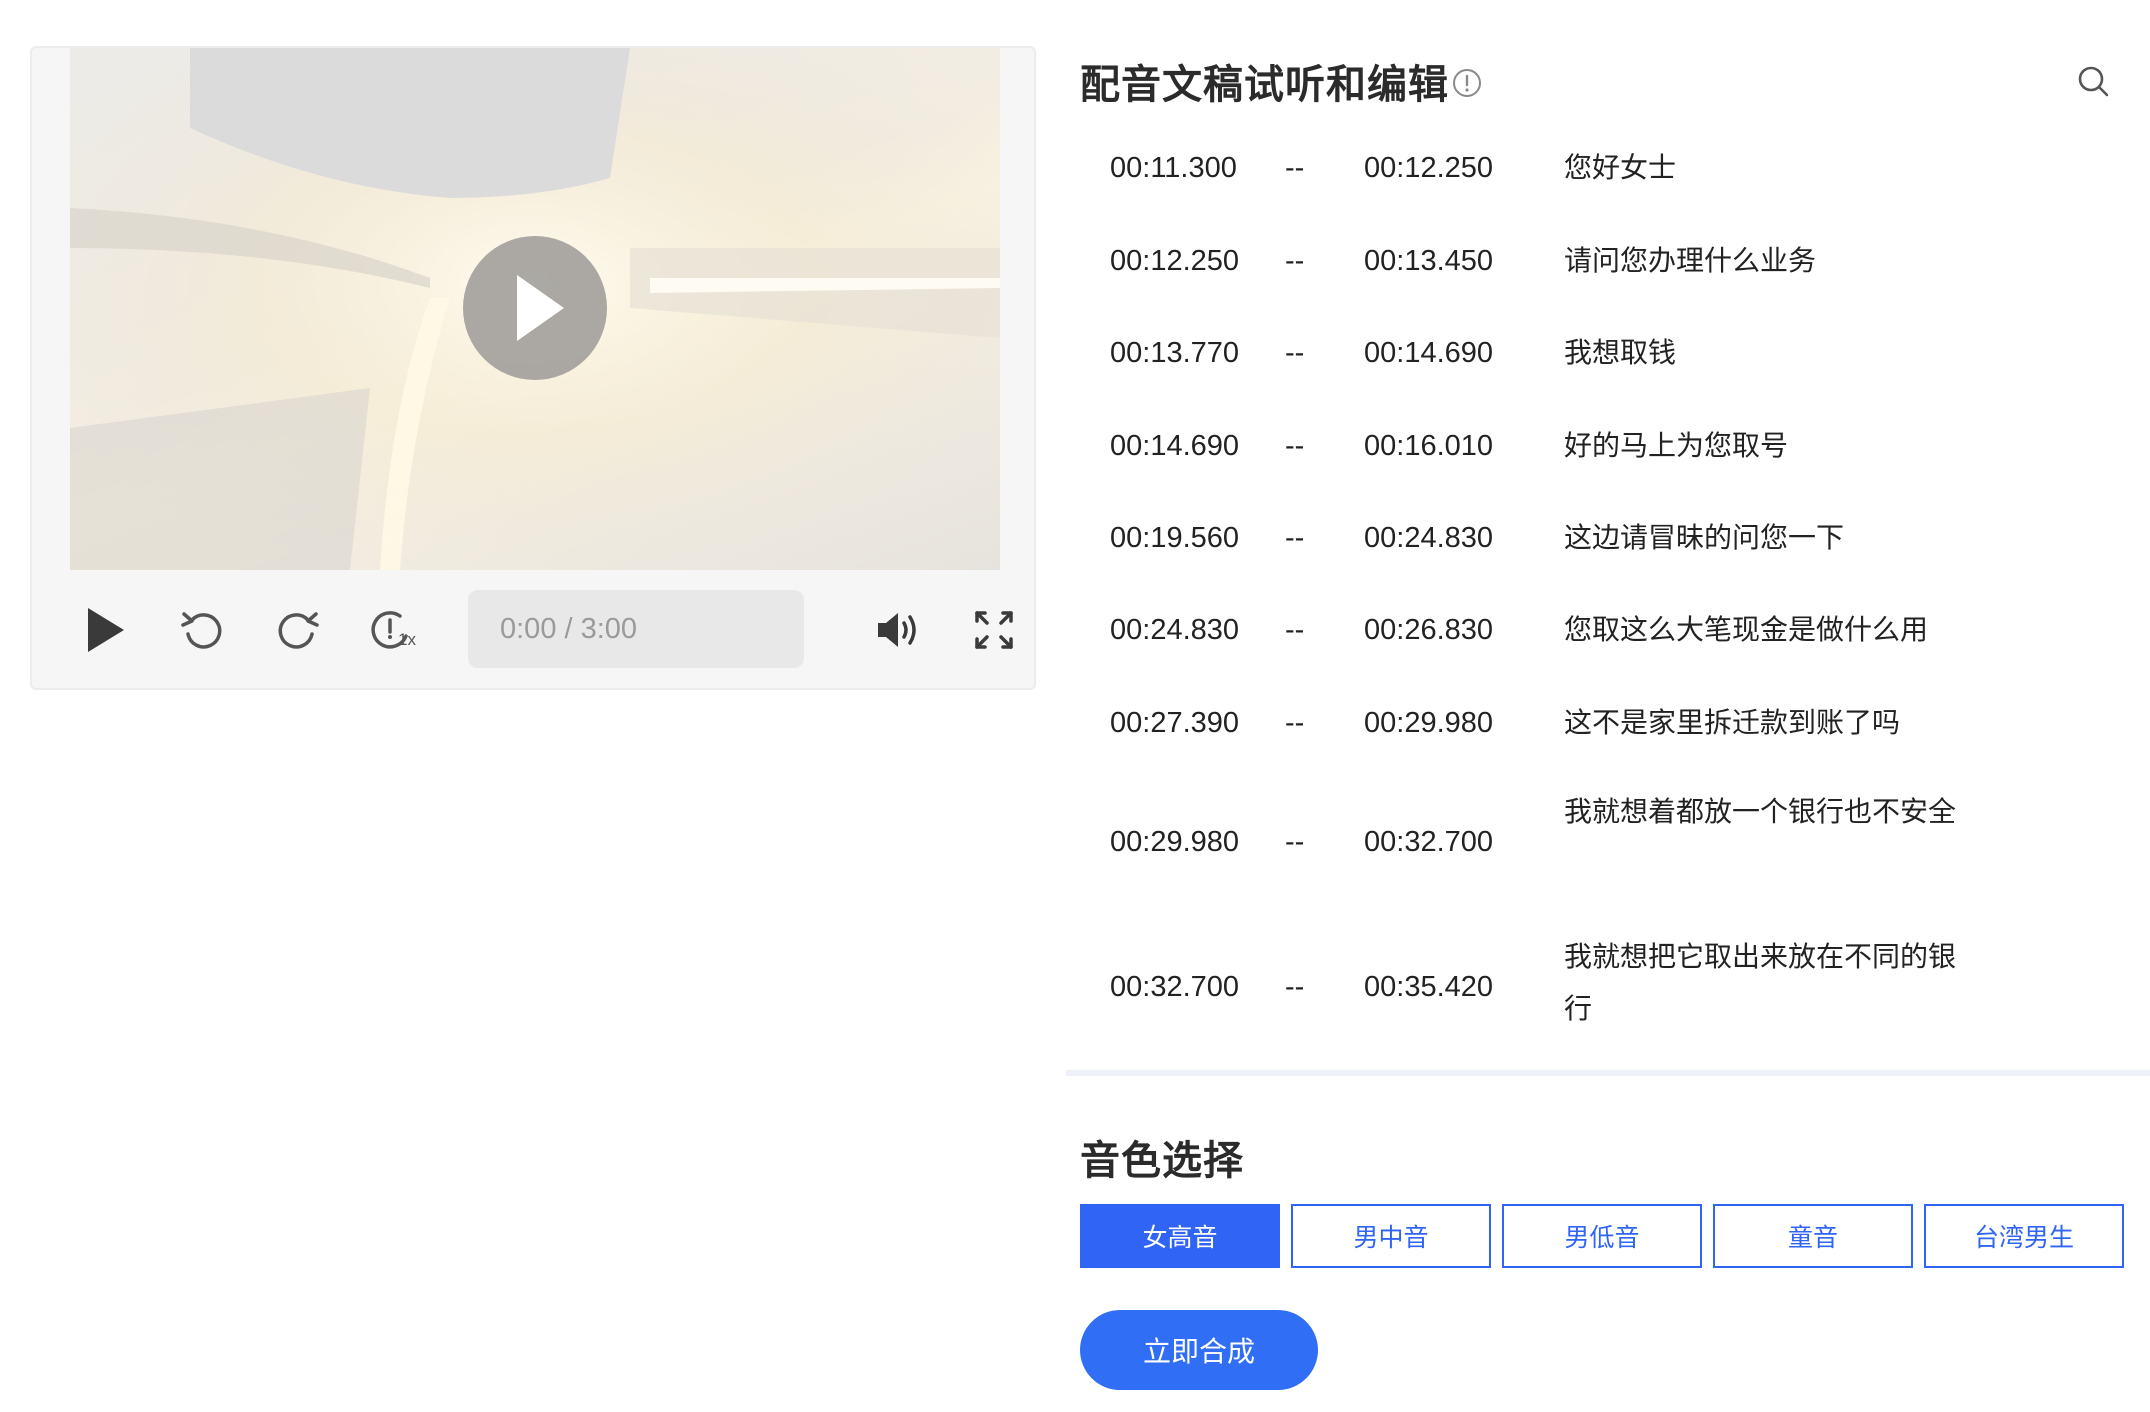 The width and height of the screenshot is (2150, 1412). What do you see at coordinates (396, 630) in the screenshot?
I see `speed-button: 1x` at bounding box center [396, 630].